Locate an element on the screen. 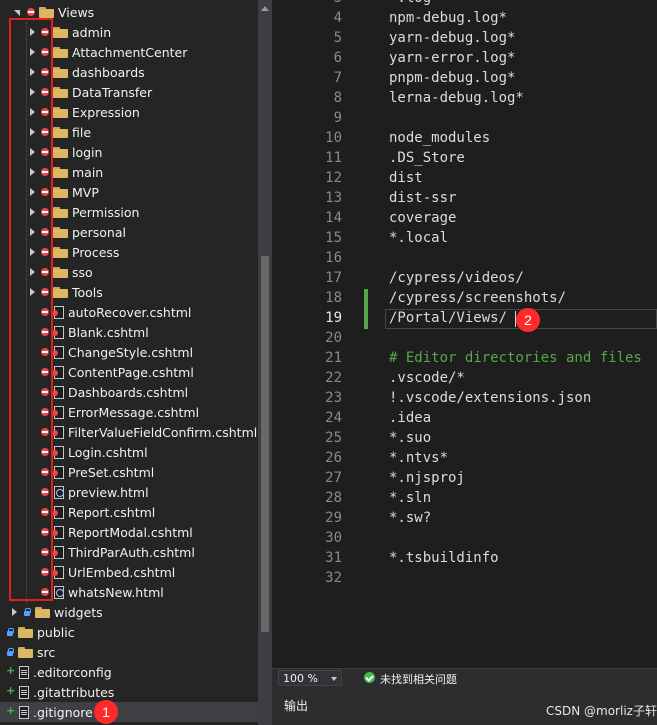  line-number: 6 is located at coordinates (337, 58).